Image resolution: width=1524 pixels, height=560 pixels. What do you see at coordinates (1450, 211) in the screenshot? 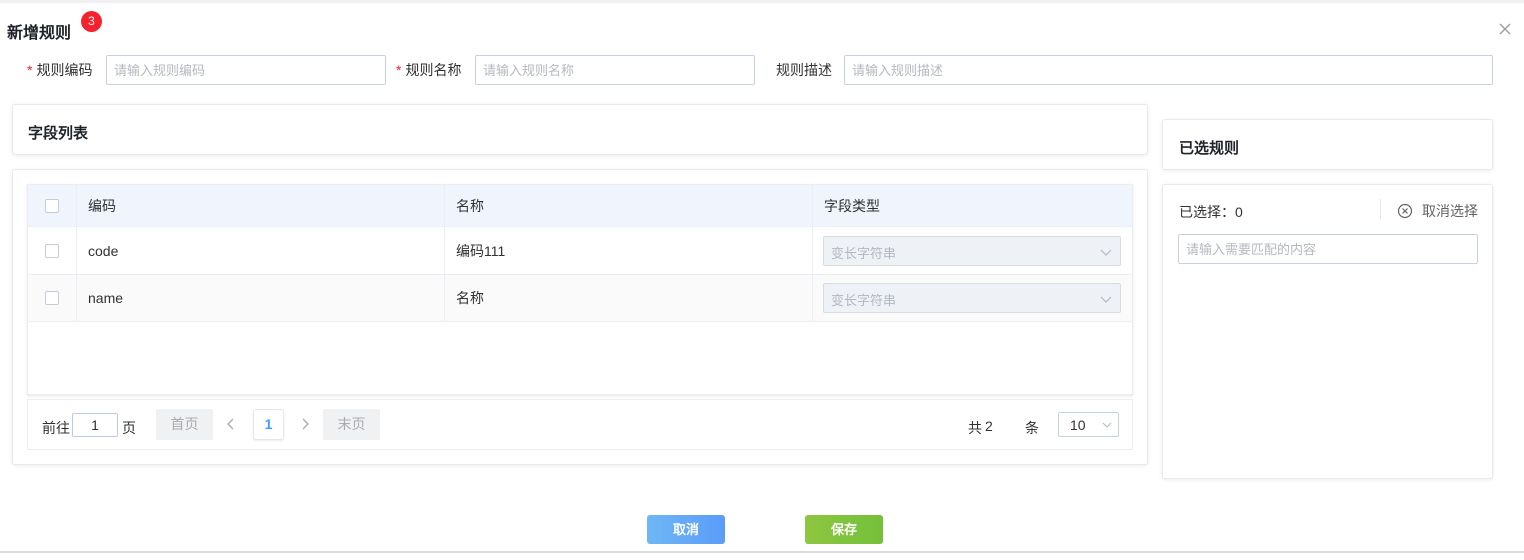
I see `clear-selection-label: 取消选择` at bounding box center [1450, 211].